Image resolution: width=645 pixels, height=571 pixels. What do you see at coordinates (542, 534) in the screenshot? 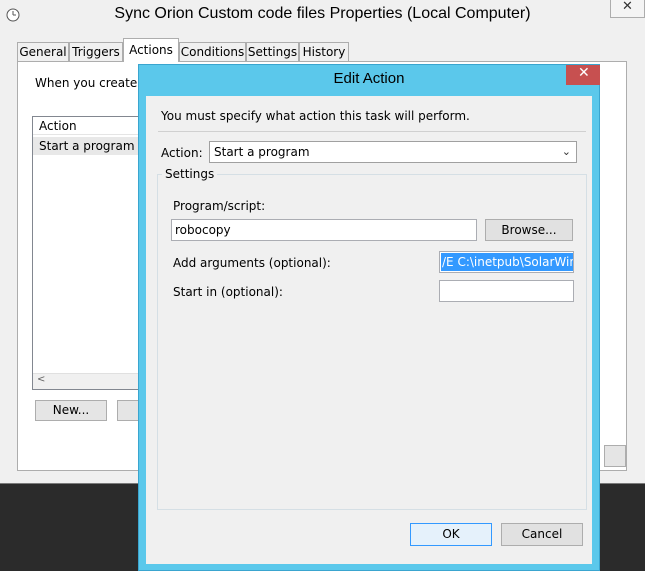
I see `cancel-button: Cancel` at bounding box center [542, 534].